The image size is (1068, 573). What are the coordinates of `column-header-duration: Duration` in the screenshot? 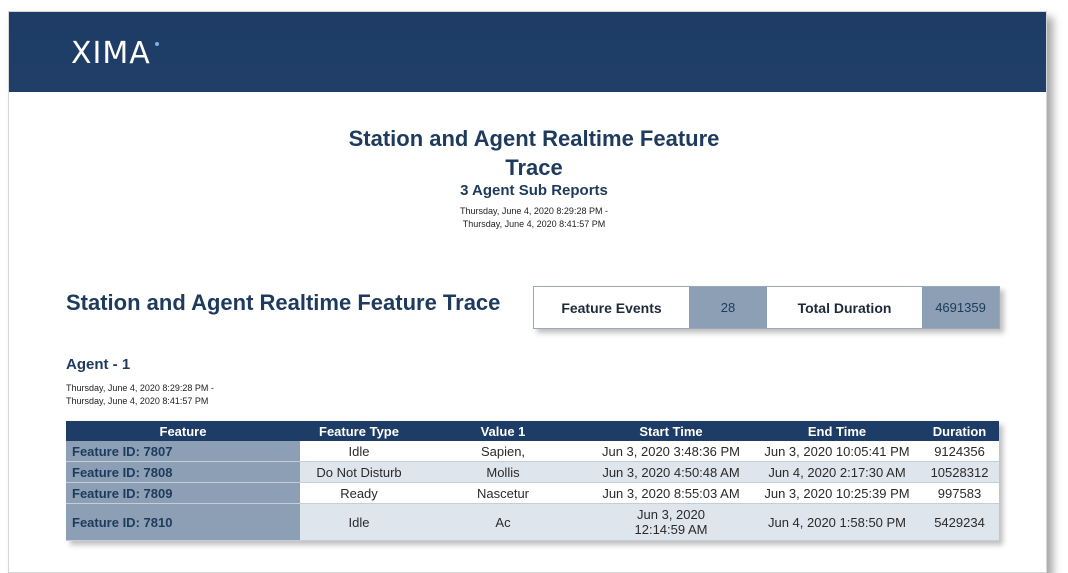 It's located at (959, 431).